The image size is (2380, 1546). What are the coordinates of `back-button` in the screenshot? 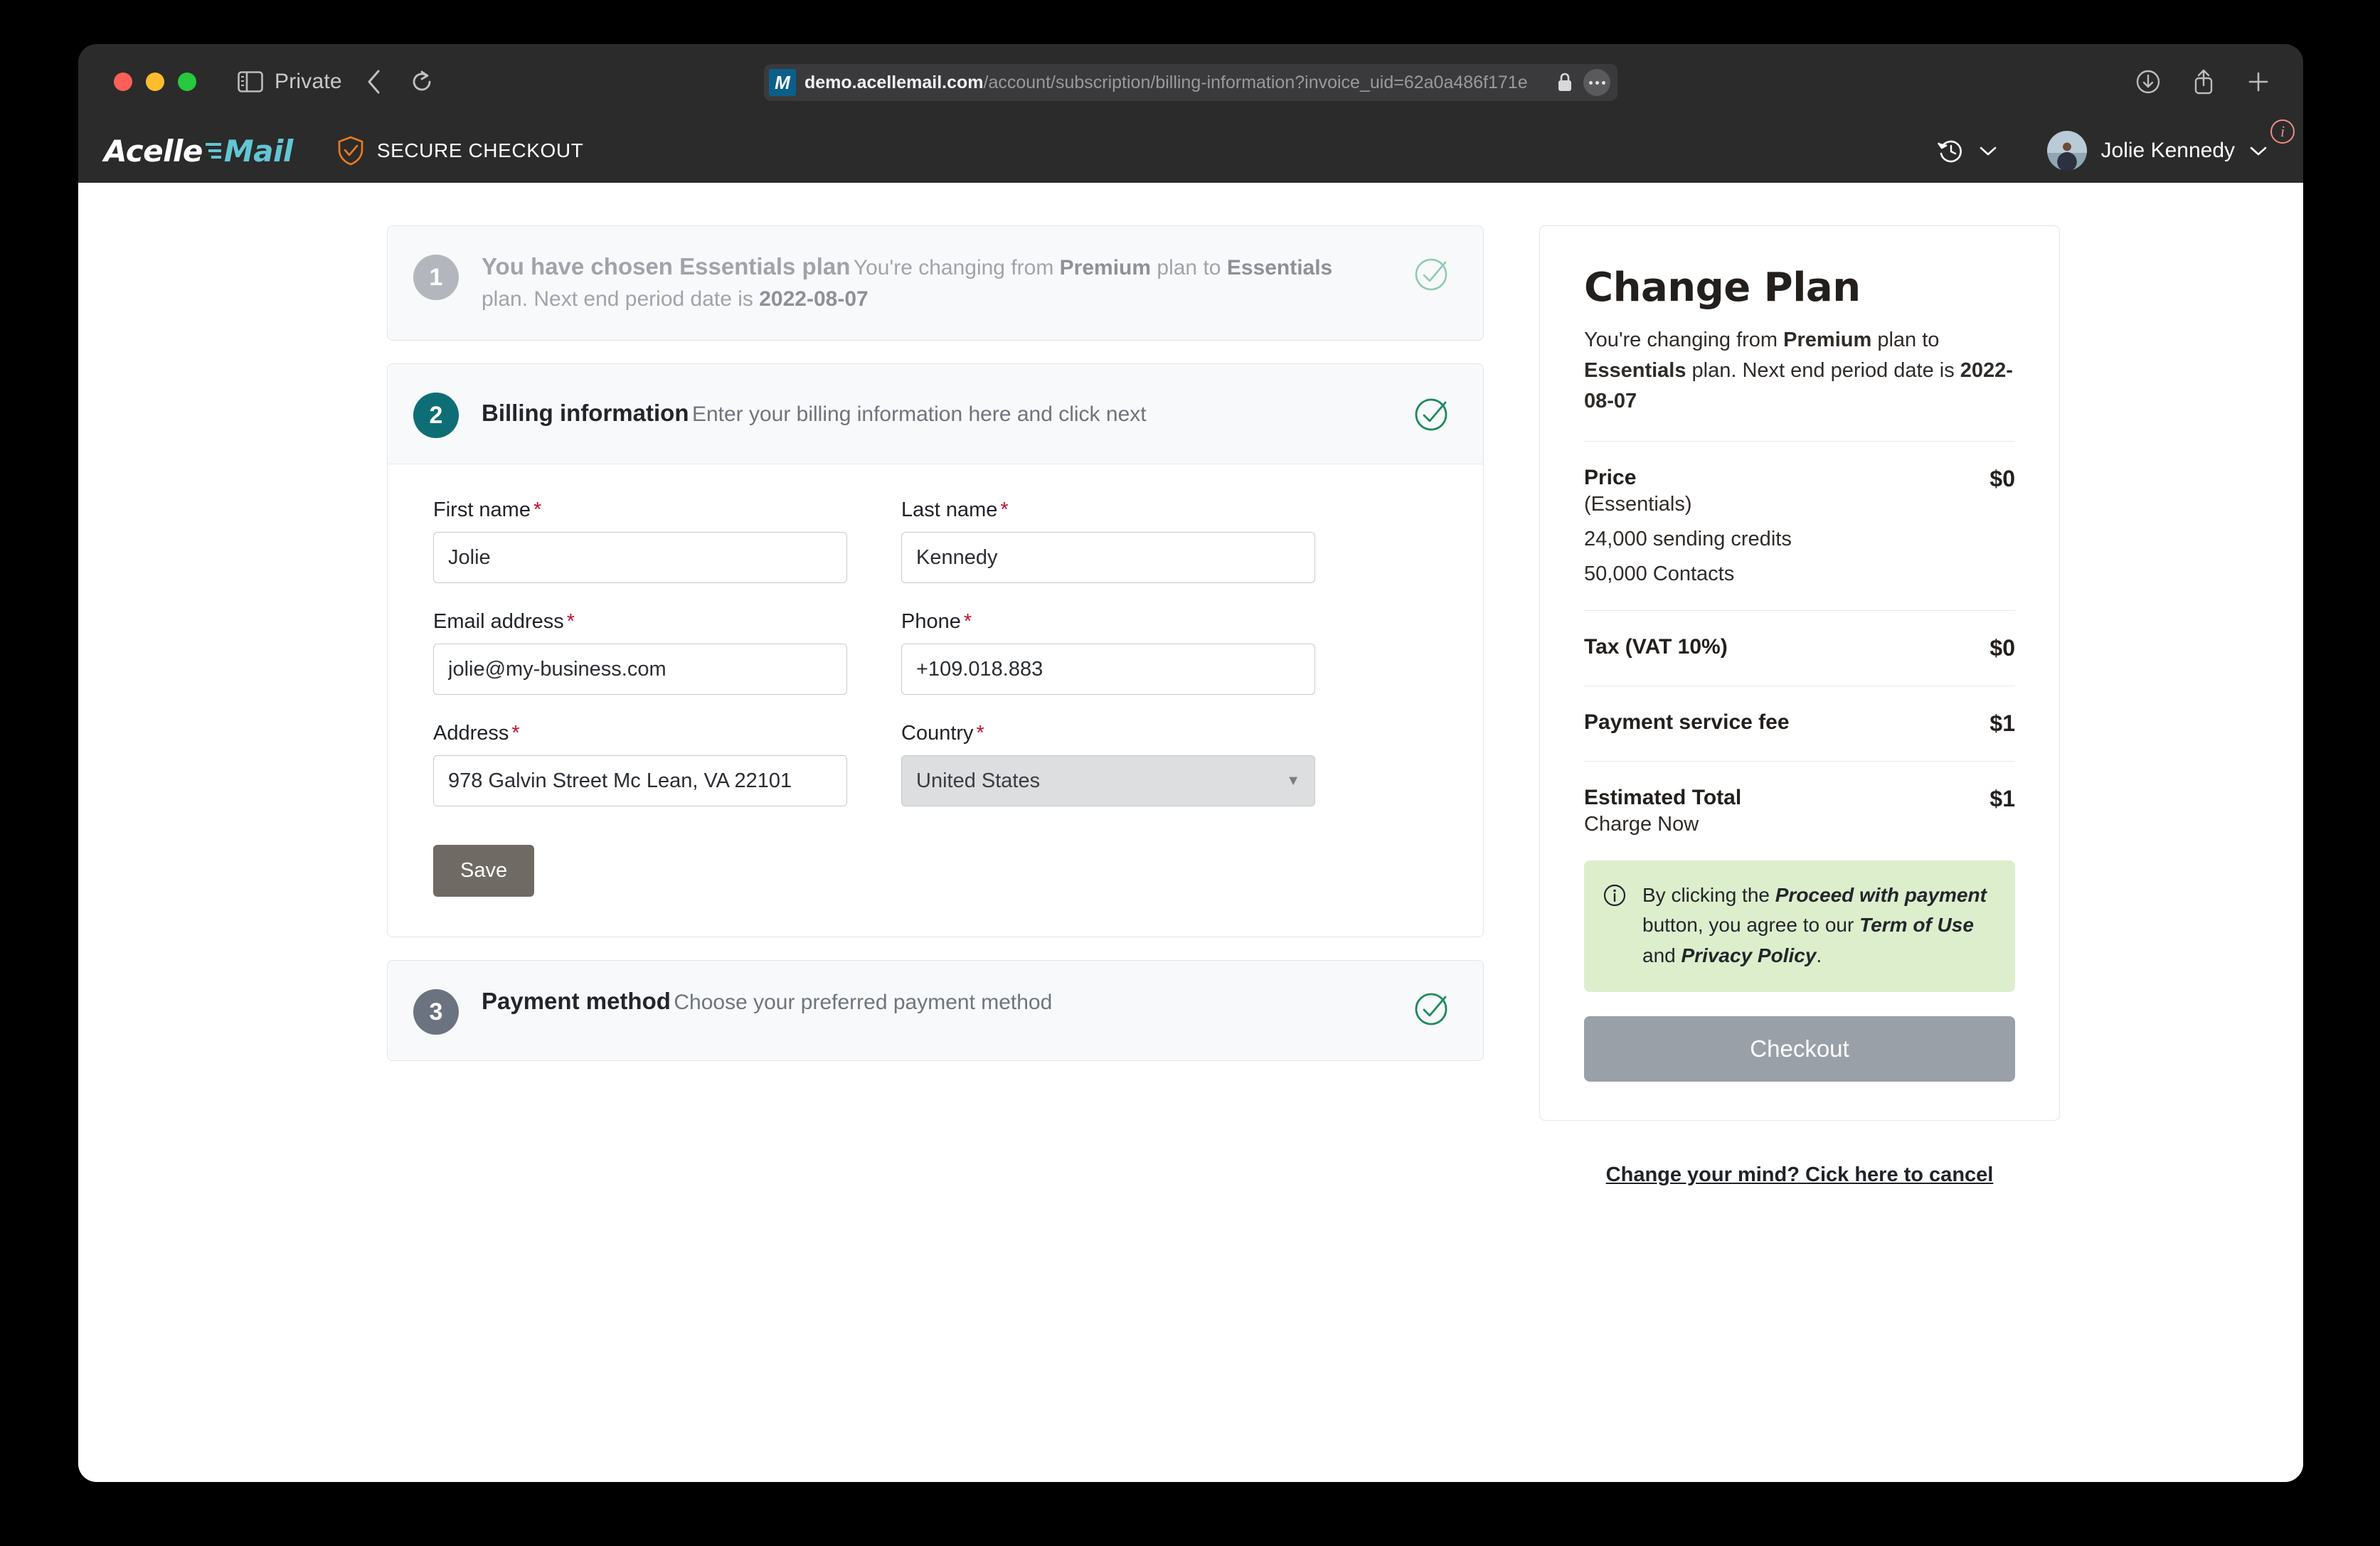 It's located at (374, 82).